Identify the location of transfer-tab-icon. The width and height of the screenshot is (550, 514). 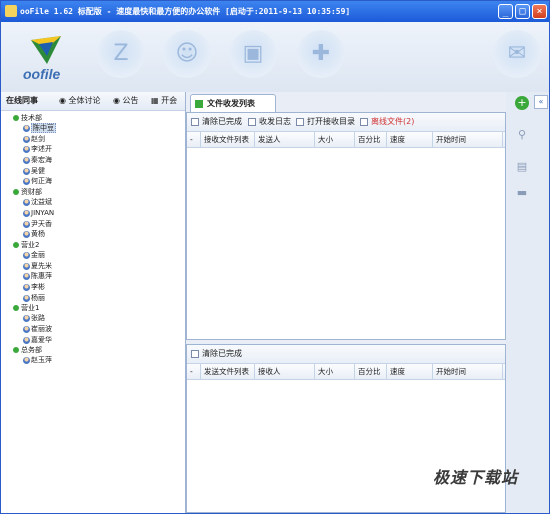
(199, 104).